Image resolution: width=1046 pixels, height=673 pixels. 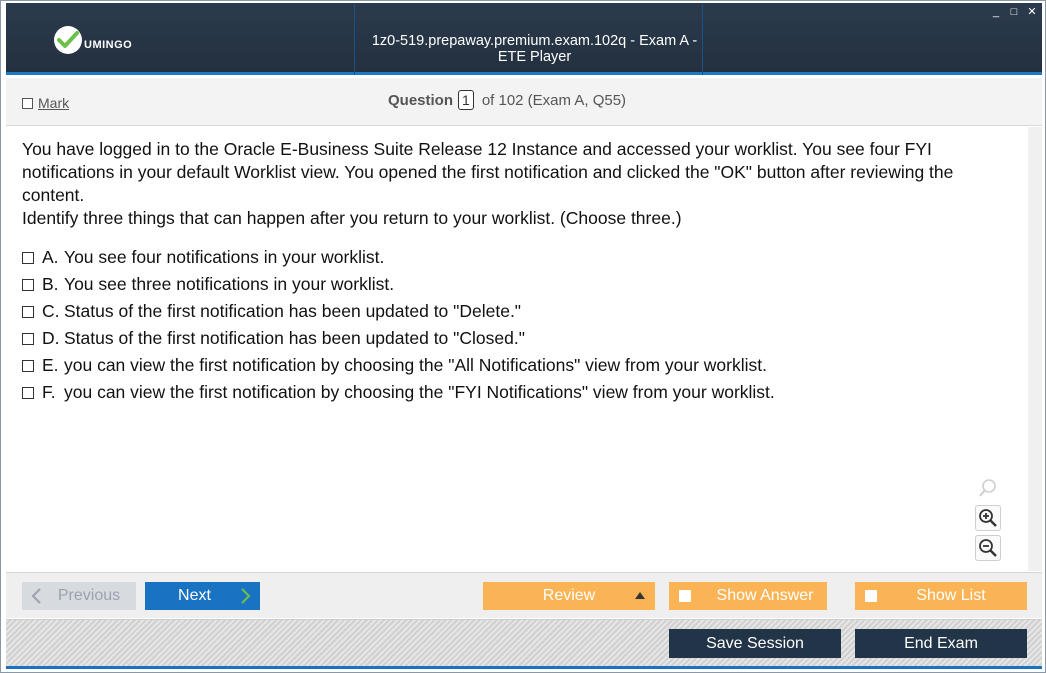 What do you see at coordinates (89, 595) in the screenshot?
I see `previous-label: Previous` at bounding box center [89, 595].